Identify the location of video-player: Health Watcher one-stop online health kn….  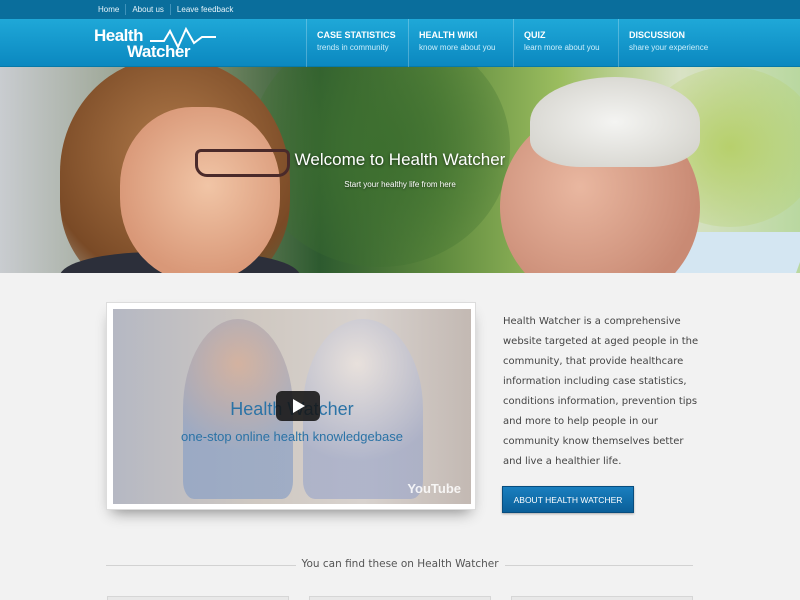
(292, 406).